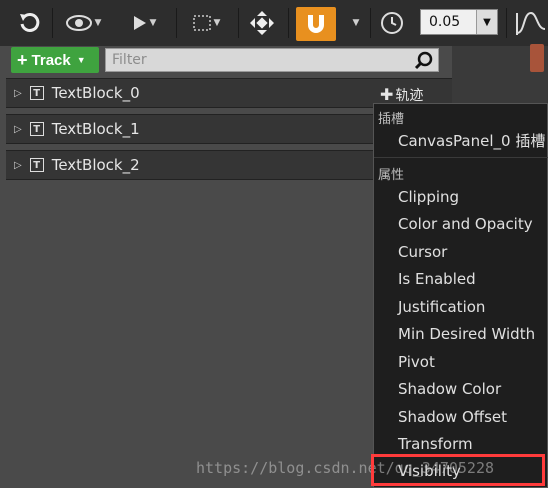 This screenshot has height=488, width=548. Describe the element at coordinates (435, 444) in the screenshot. I see `menu-item-transform: Transform` at that location.